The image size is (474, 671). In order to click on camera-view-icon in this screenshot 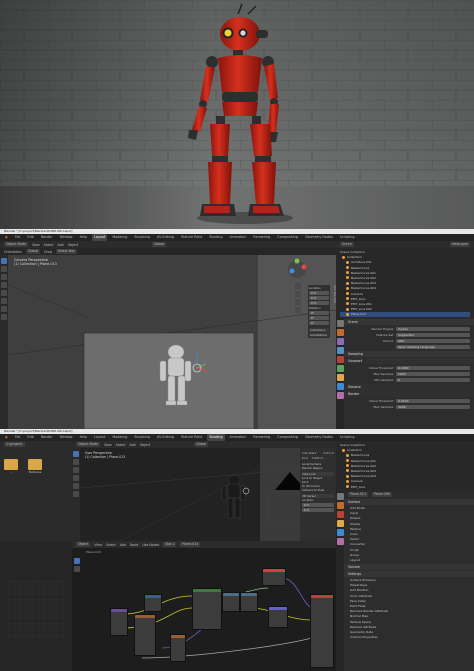, I will do `click(298, 302)`.